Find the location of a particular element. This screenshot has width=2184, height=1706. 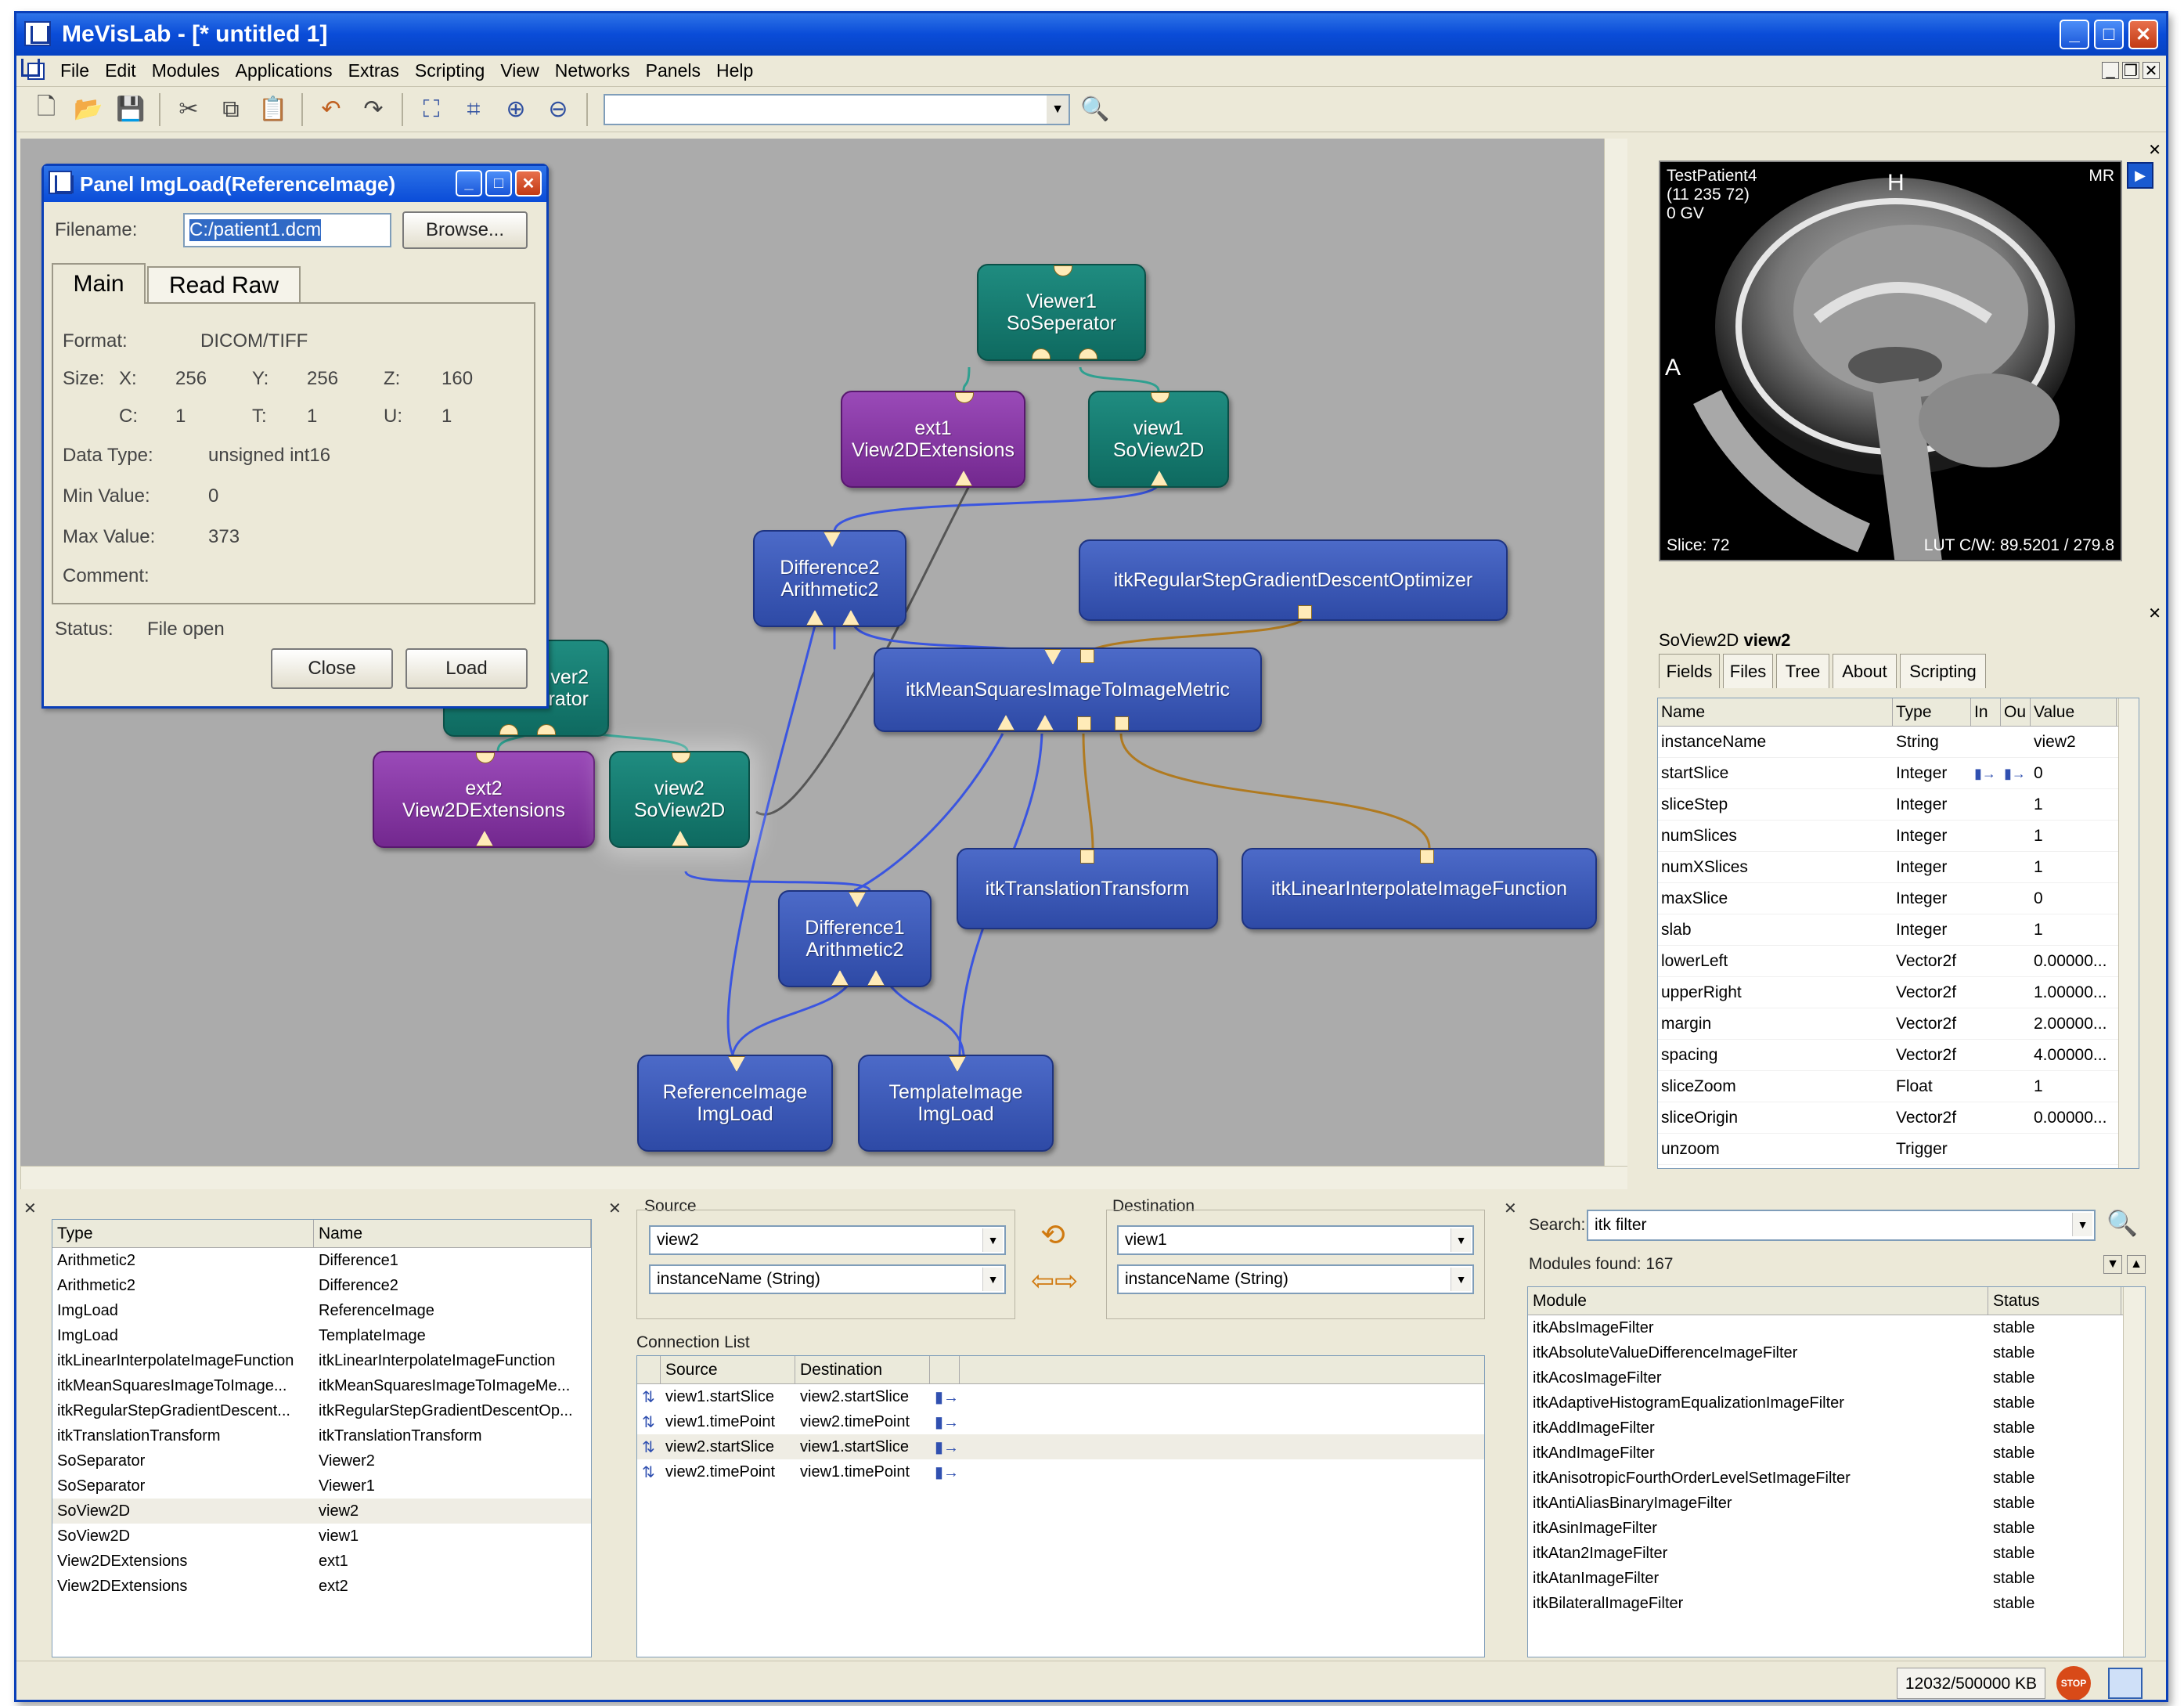

source-module-select: view2 ▼ is located at coordinates (827, 1240).